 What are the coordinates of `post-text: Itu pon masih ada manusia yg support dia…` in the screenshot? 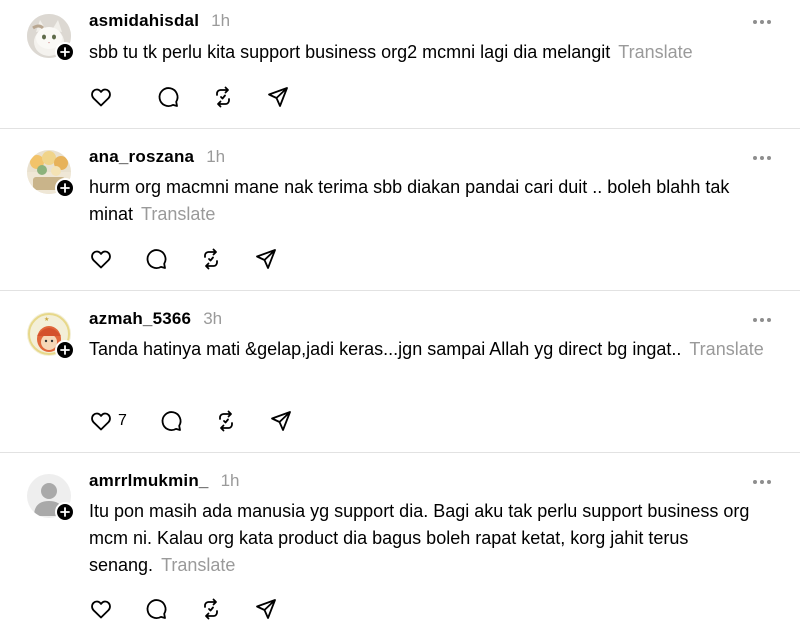 It's located at (434, 538).